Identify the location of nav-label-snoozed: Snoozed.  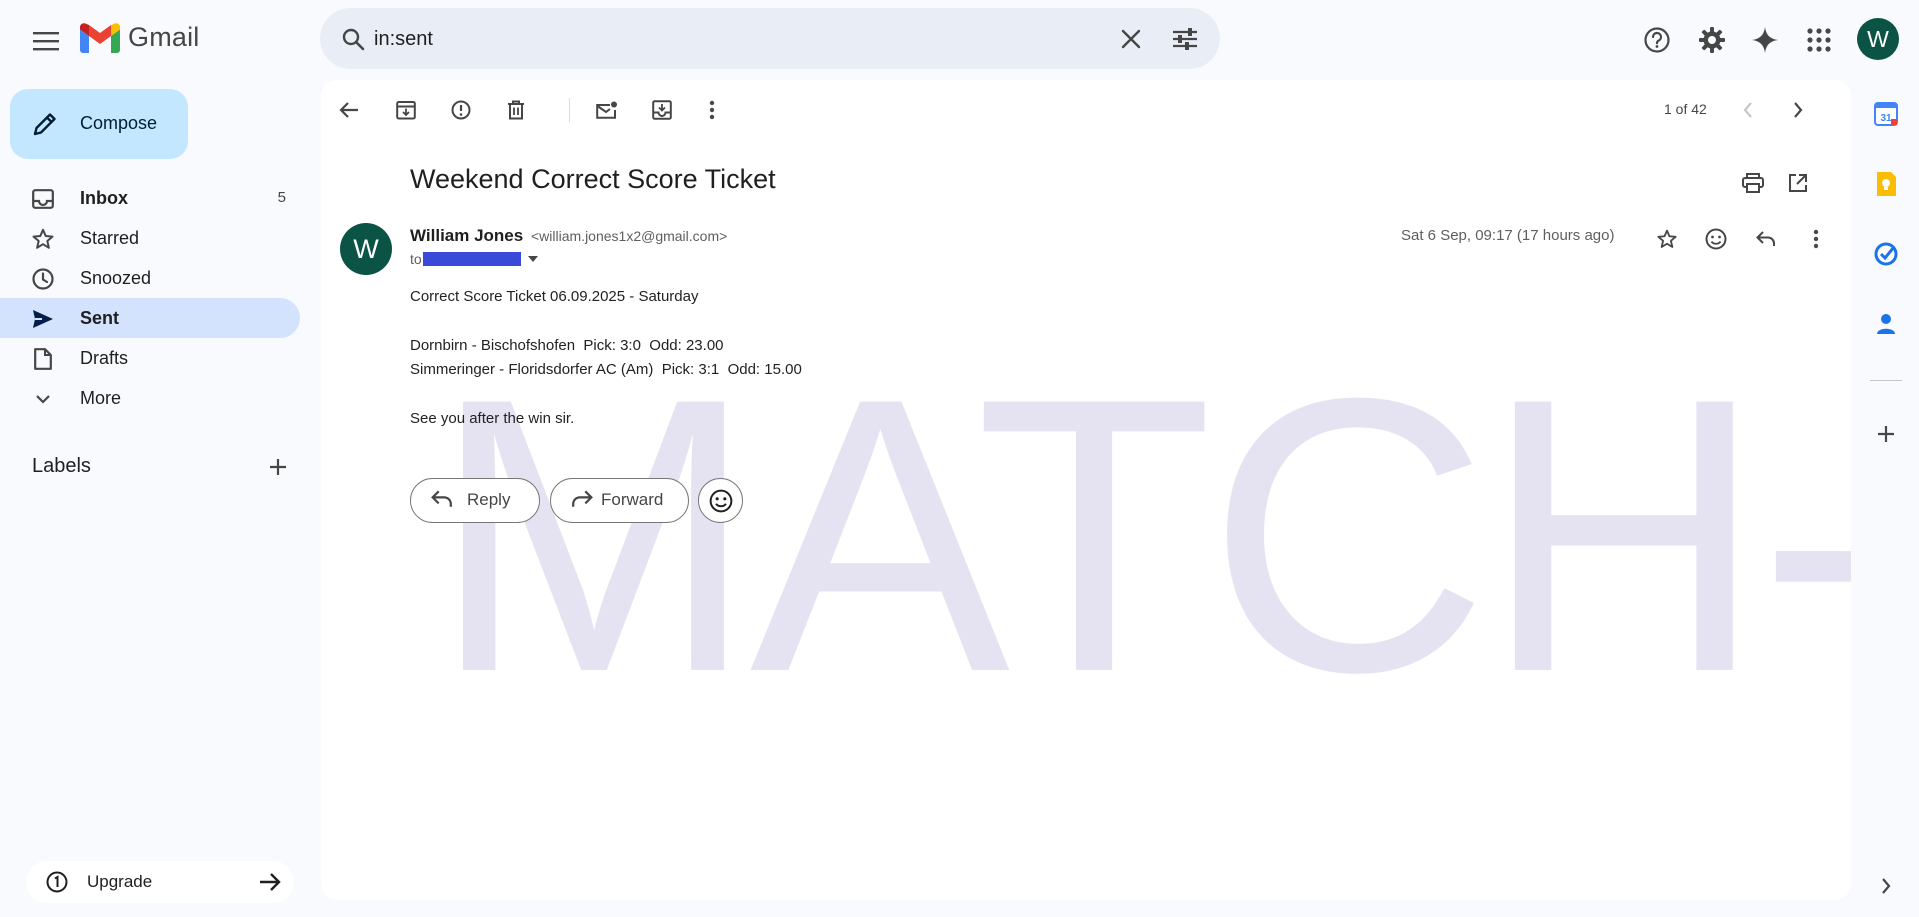
(116, 278).